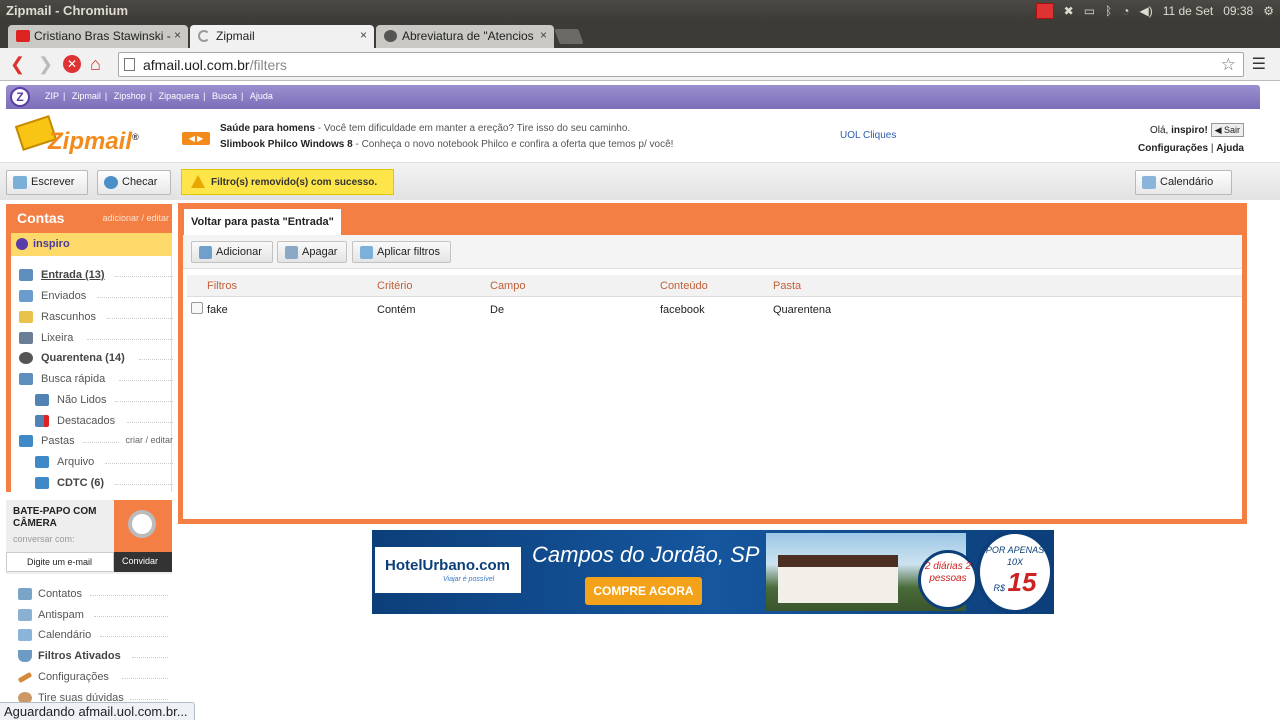  Describe the element at coordinates (1183, 182) in the screenshot. I see `calendario-button: Calendário` at that location.